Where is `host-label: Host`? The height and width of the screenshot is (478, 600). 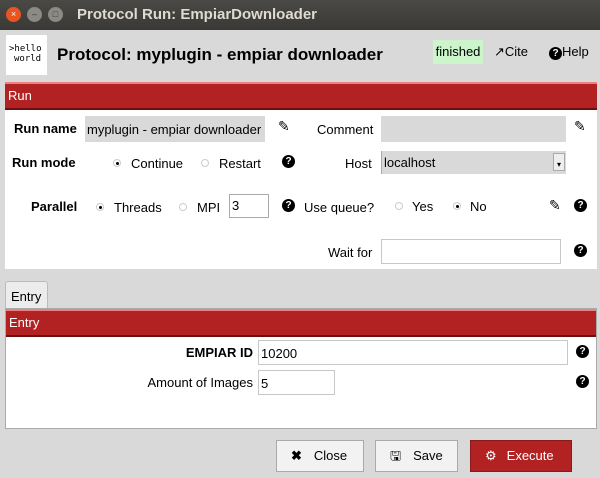 host-label: Host is located at coordinates (358, 163).